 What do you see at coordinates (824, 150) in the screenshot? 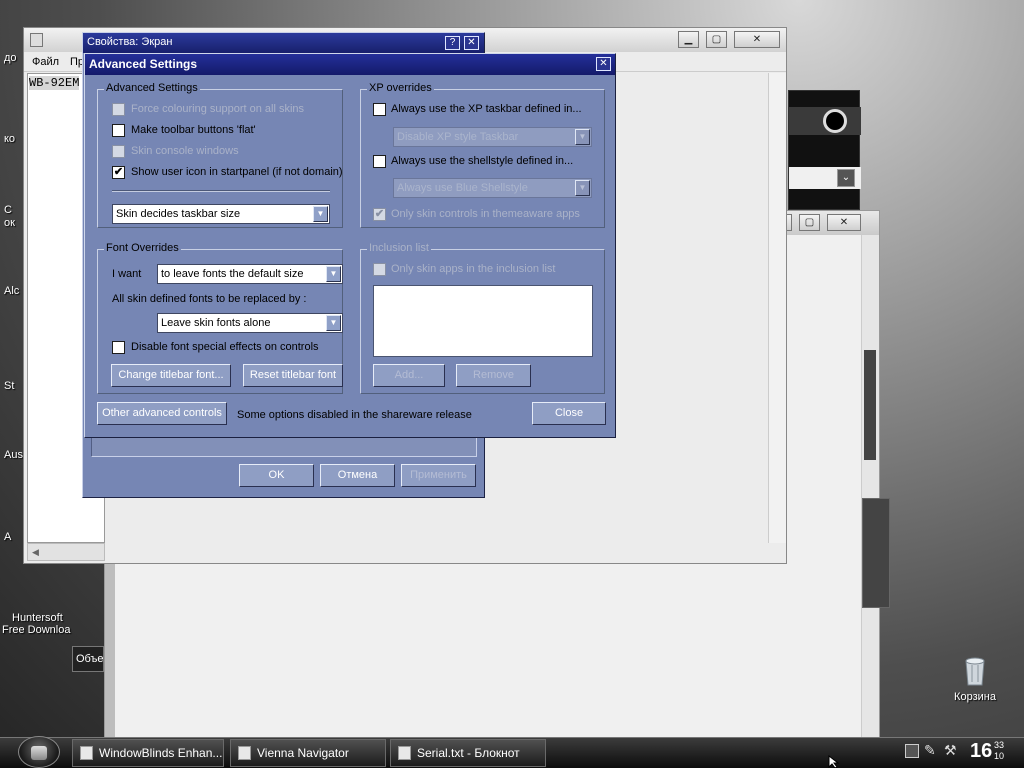
I see `dark-window-fragment: ⌄` at bounding box center [824, 150].